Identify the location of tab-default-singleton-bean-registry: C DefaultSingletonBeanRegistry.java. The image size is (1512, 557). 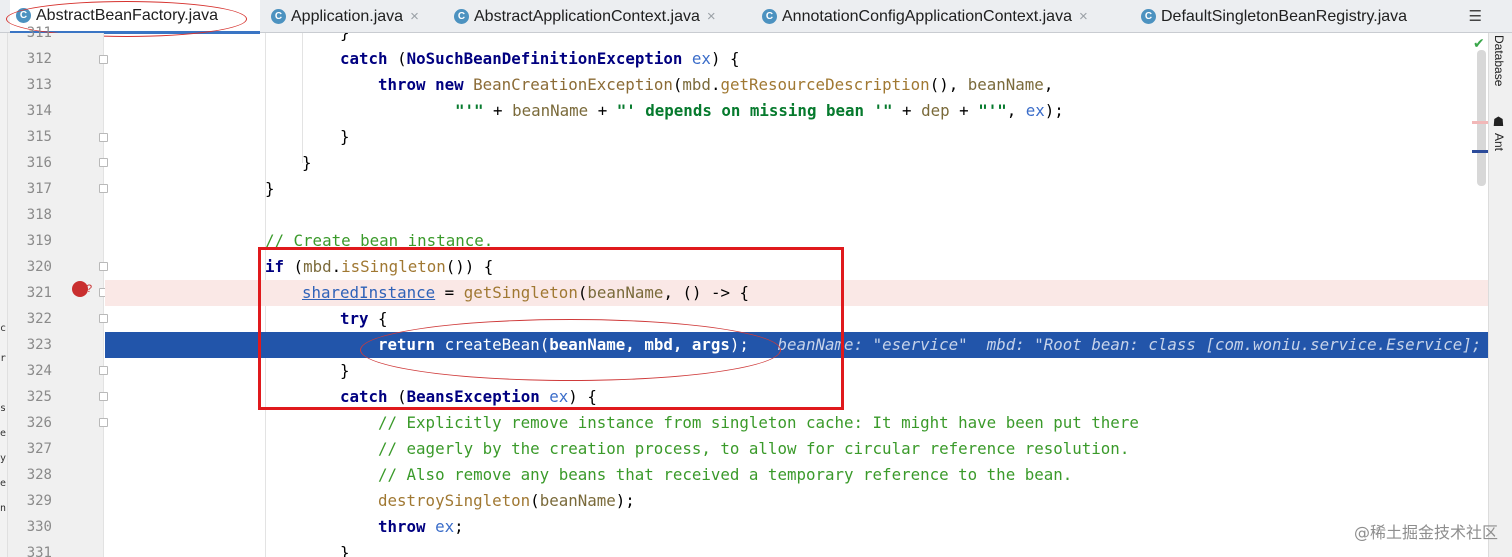
(1274, 16).